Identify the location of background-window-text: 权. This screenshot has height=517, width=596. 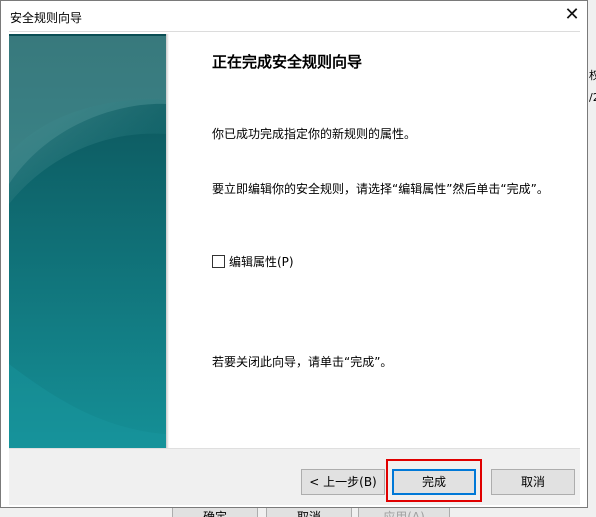
(592, 75).